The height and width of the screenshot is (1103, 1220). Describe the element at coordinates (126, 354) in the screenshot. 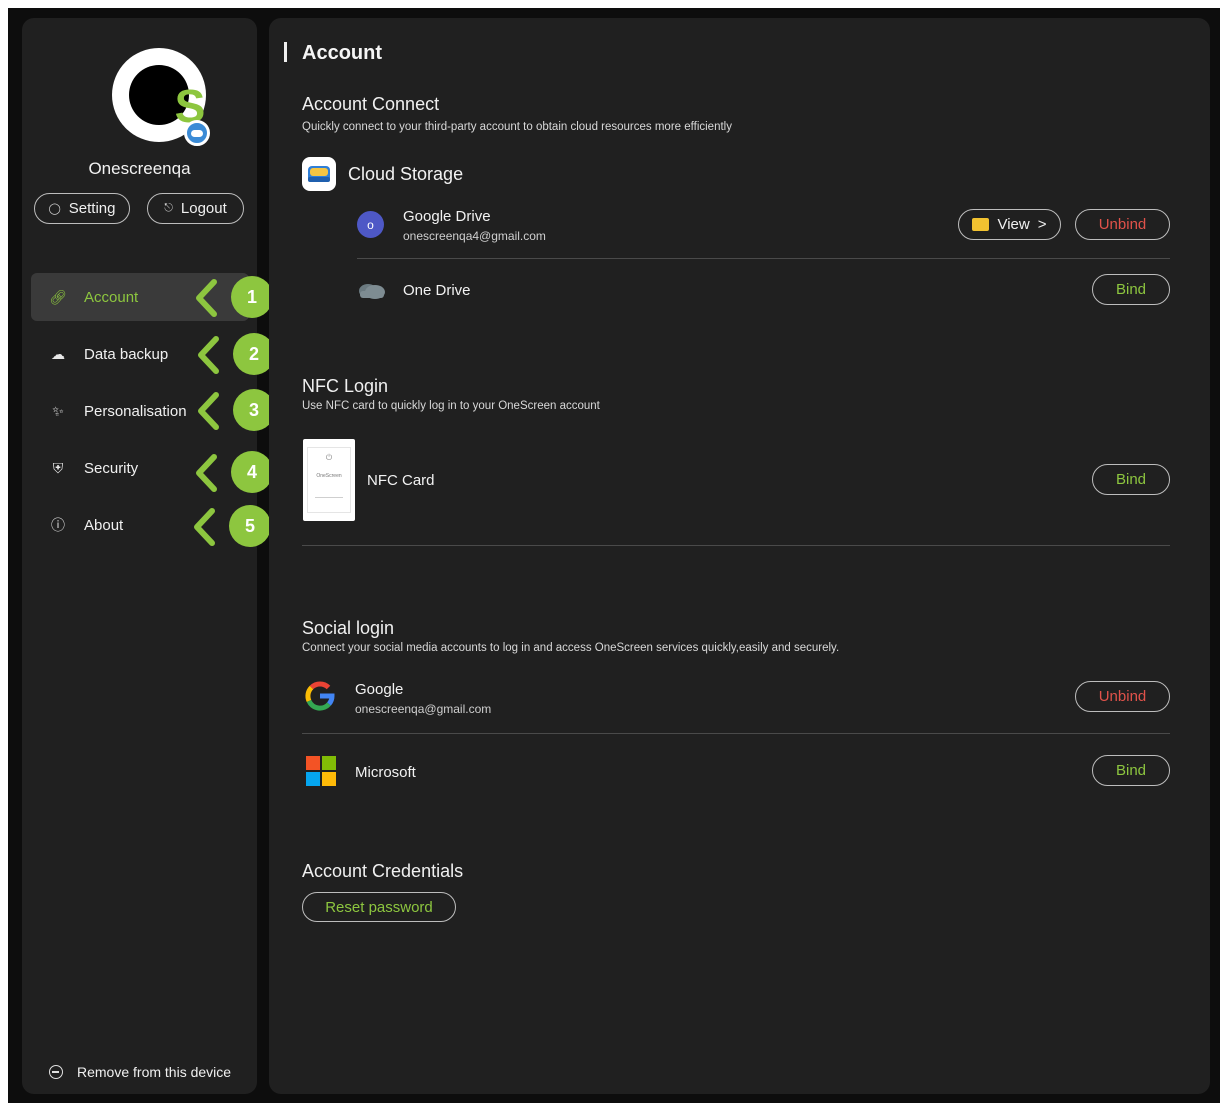

I see `sidebar-item-label: Data backup` at that location.